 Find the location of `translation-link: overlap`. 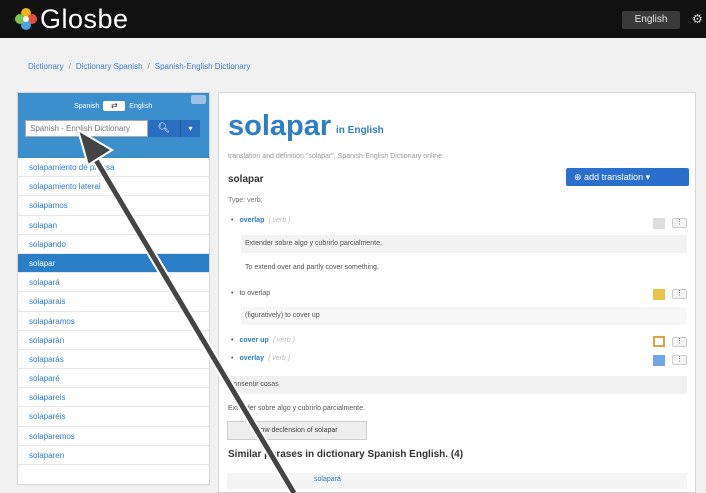

translation-link: overlap is located at coordinates (251, 220).